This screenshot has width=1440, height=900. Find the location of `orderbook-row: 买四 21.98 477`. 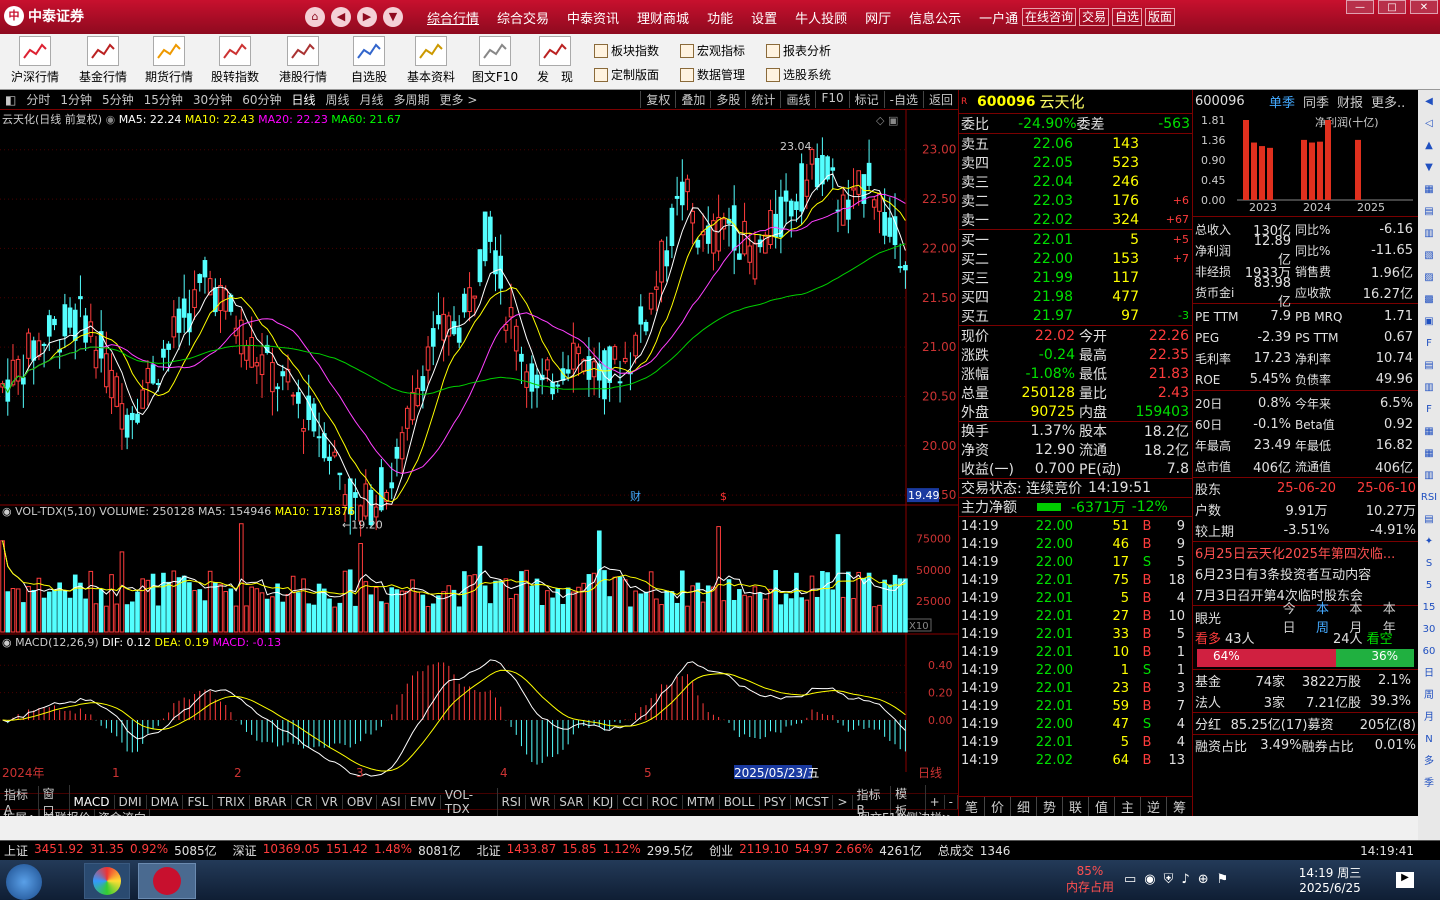

orderbook-row: 买四 21.98 477 is located at coordinates (1075, 296).